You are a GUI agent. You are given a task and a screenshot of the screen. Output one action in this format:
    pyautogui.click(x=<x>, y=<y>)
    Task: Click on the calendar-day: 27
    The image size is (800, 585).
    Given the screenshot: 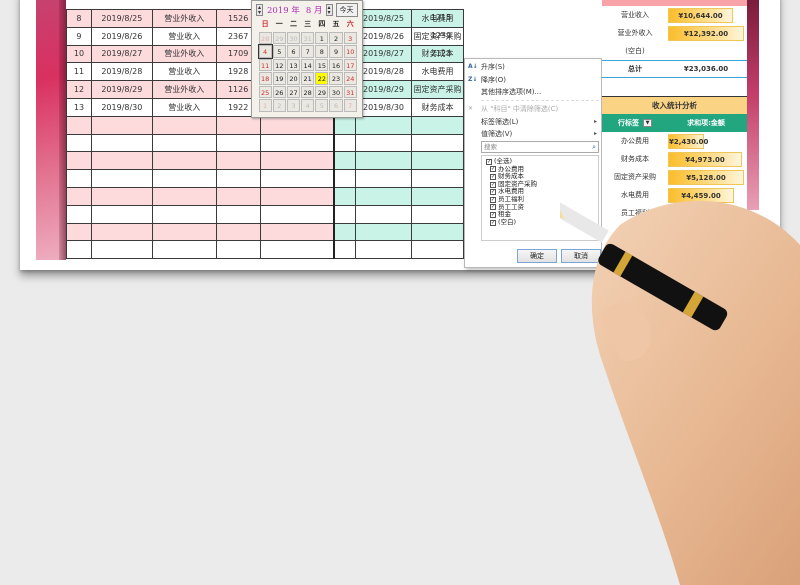 What is the action you would take?
    pyautogui.click(x=293, y=92)
    